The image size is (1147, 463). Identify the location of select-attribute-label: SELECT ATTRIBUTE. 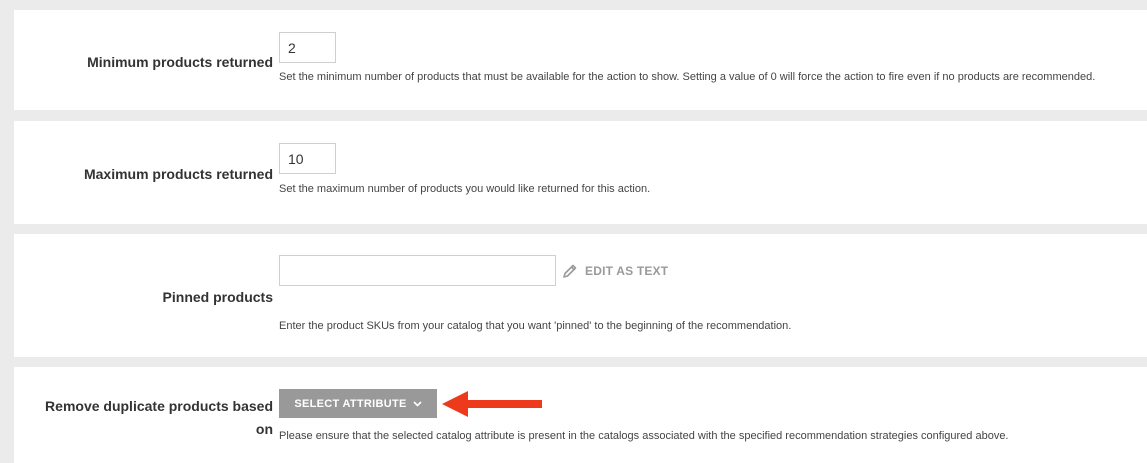
(350, 403).